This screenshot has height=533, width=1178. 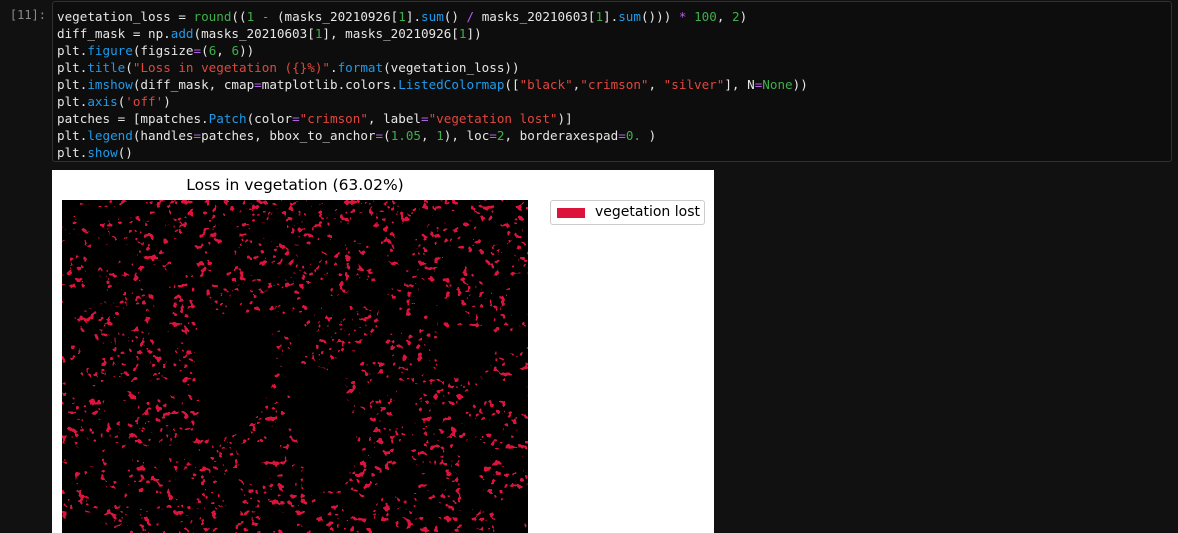 I want to click on cell-prompt: [11]:, so click(x=27, y=15).